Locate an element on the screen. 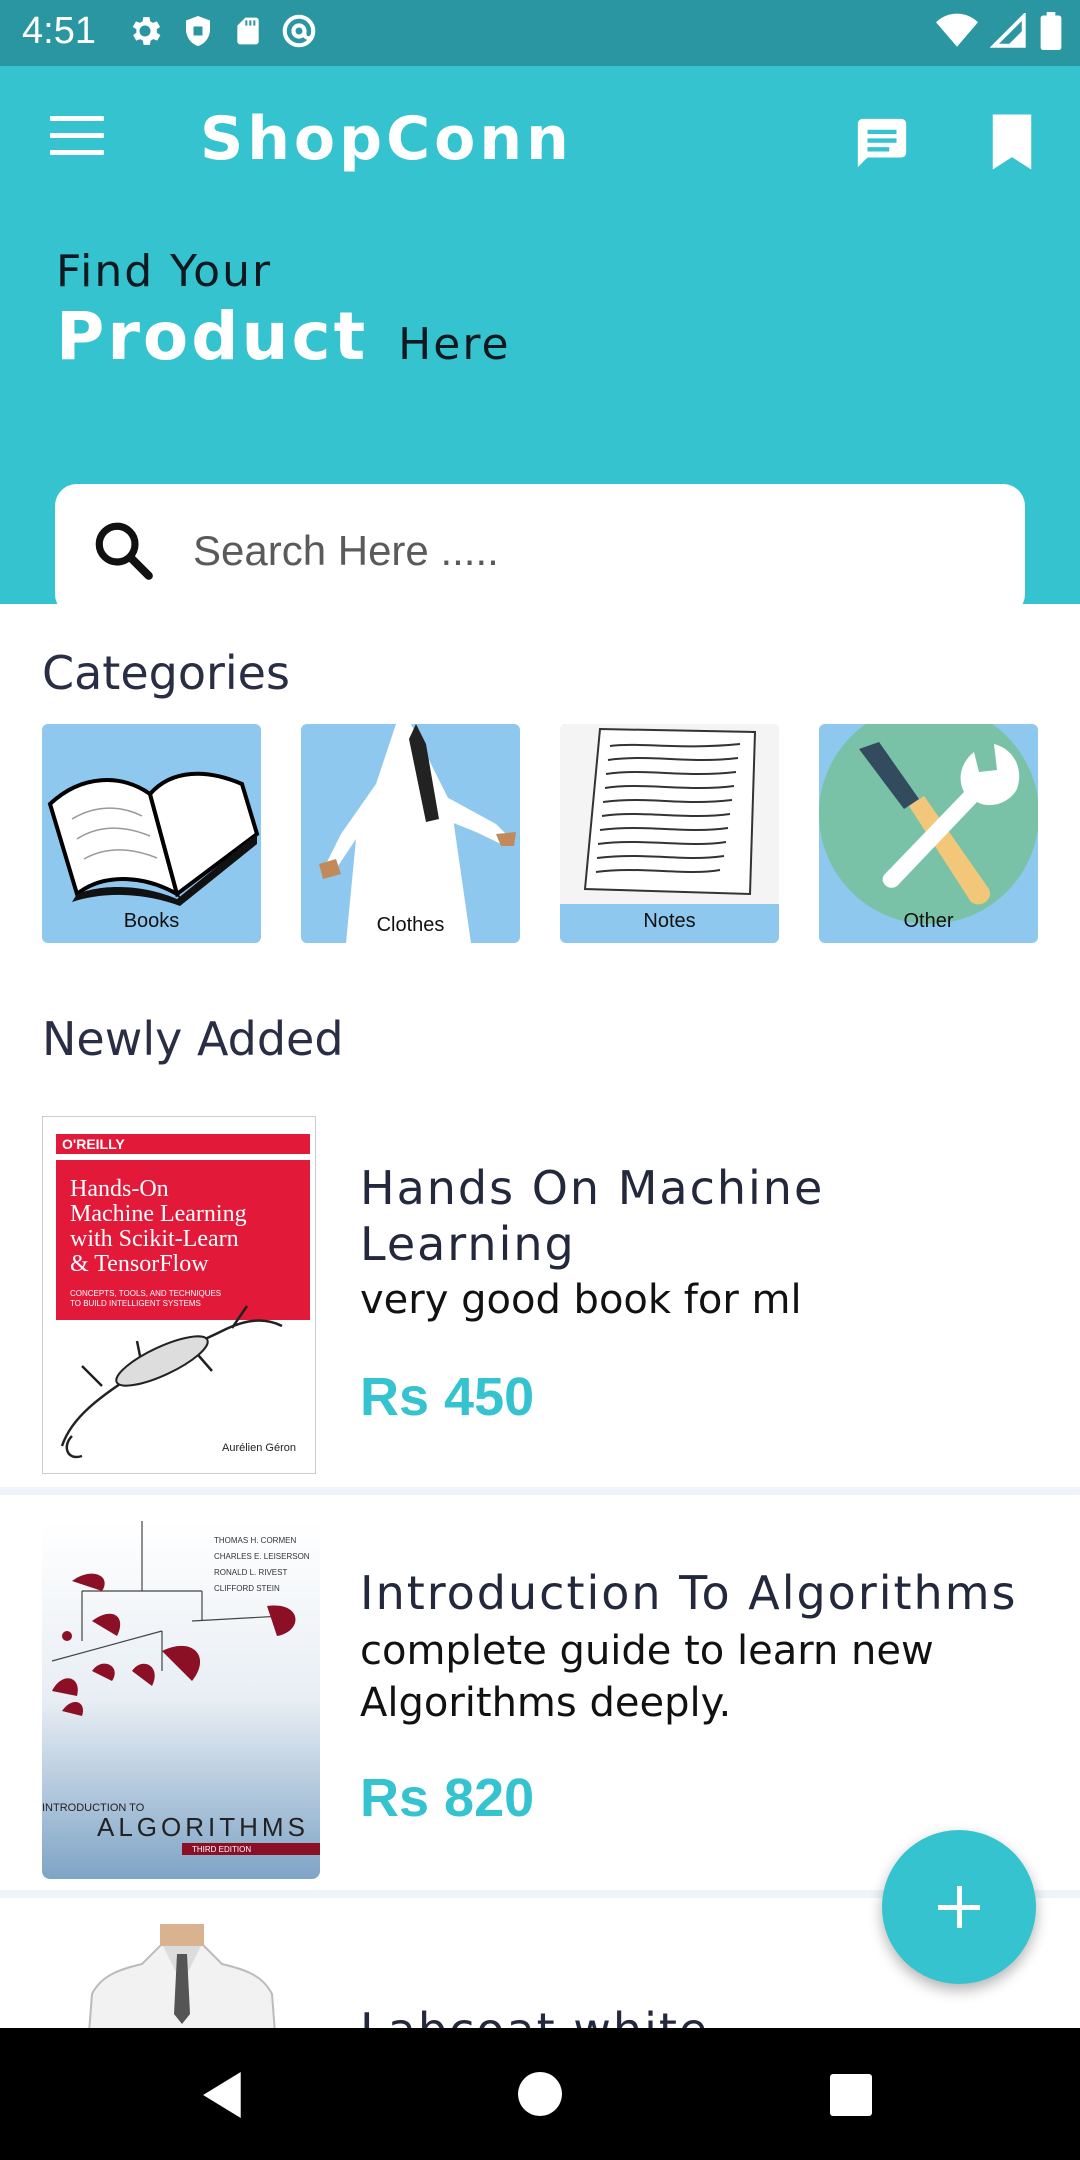 The image size is (1080, 2160). categories-title: Categories is located at coordinates (166, 673).